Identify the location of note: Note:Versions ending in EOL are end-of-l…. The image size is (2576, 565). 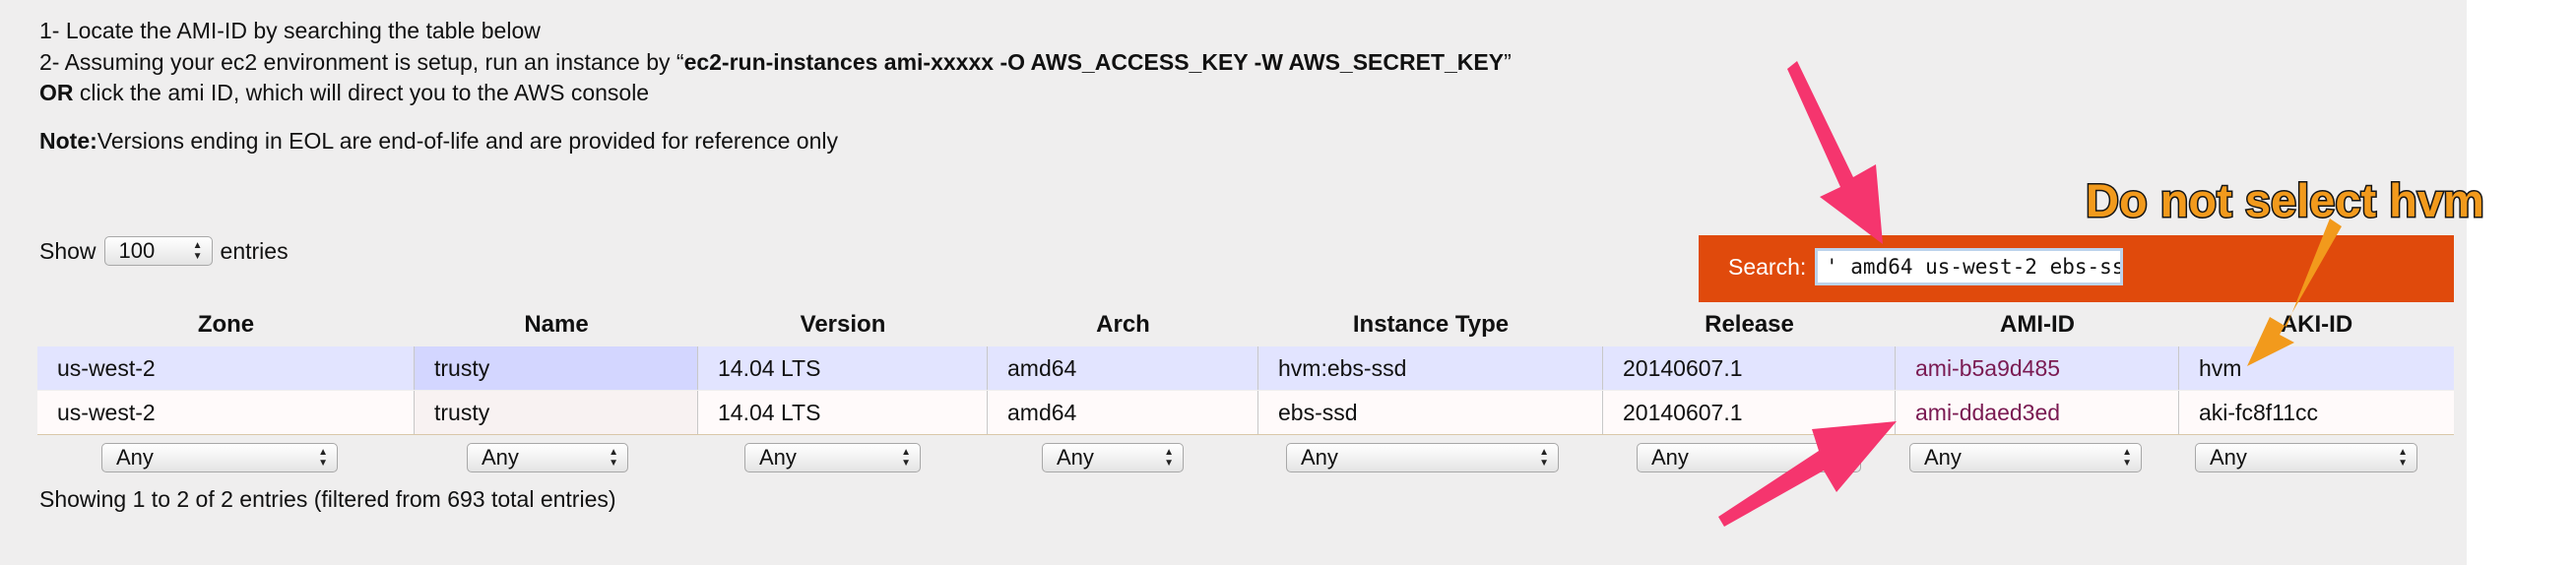
(438, 141).